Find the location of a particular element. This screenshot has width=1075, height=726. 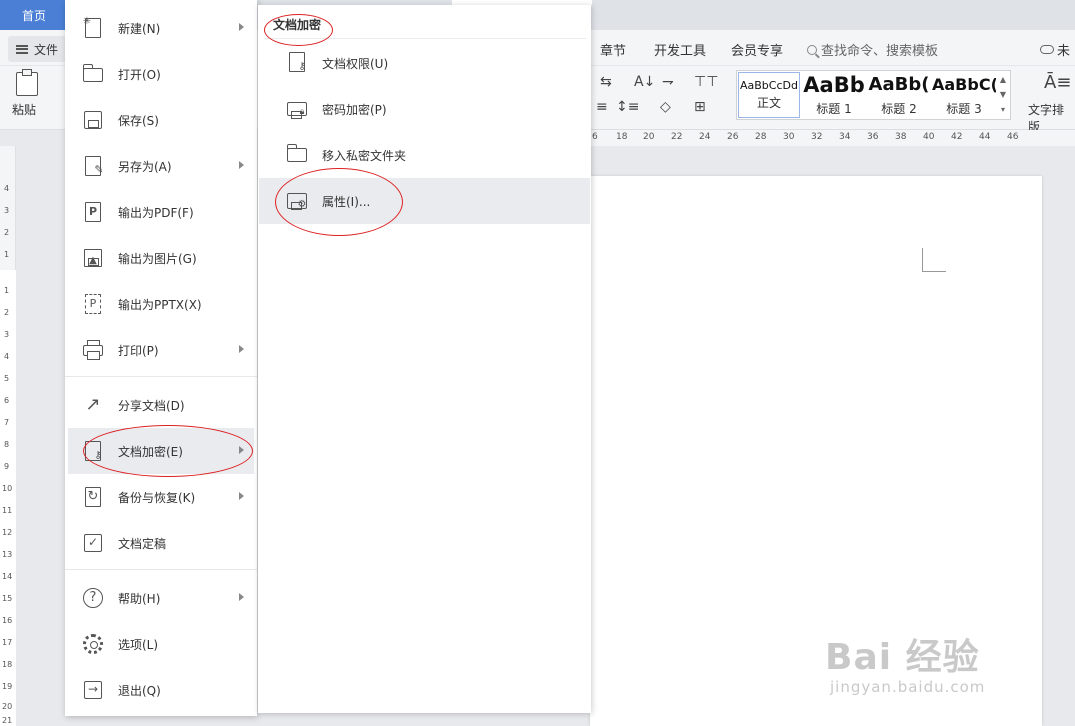

style-heading-1: AaBb 标题 1 is located at coordinates (834, 95).